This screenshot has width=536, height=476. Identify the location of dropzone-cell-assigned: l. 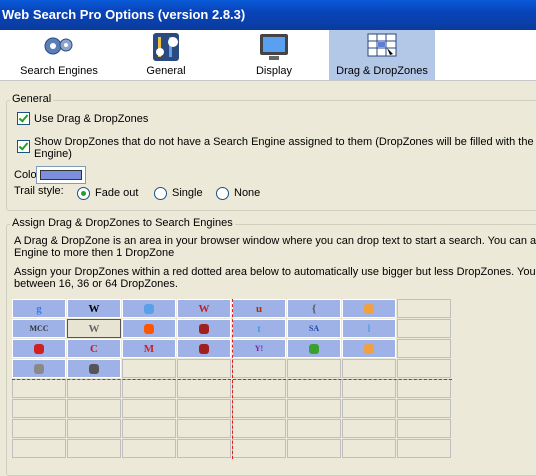
(369, 328).